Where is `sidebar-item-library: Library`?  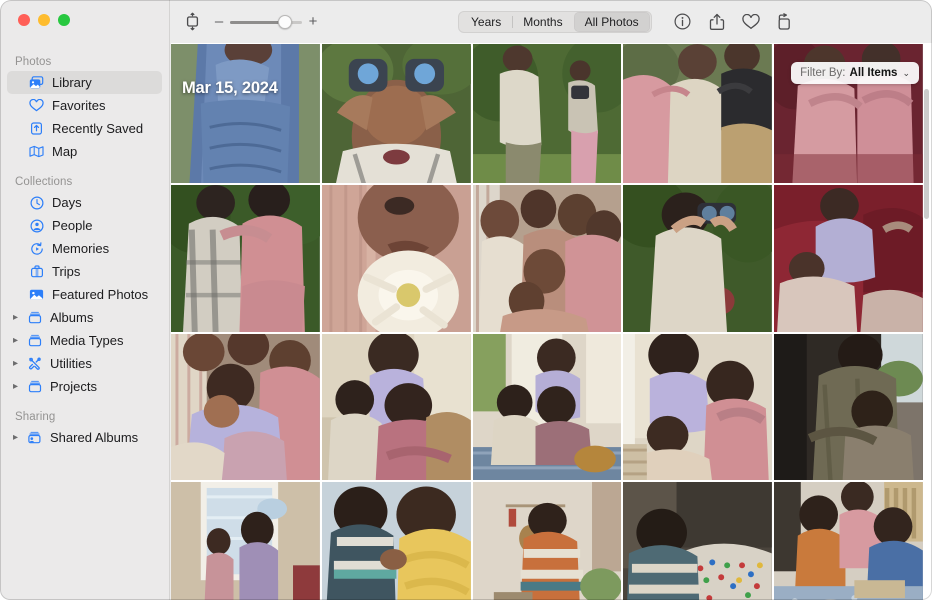
sidebar-item-library: Library is located at coordinates (84, 82).